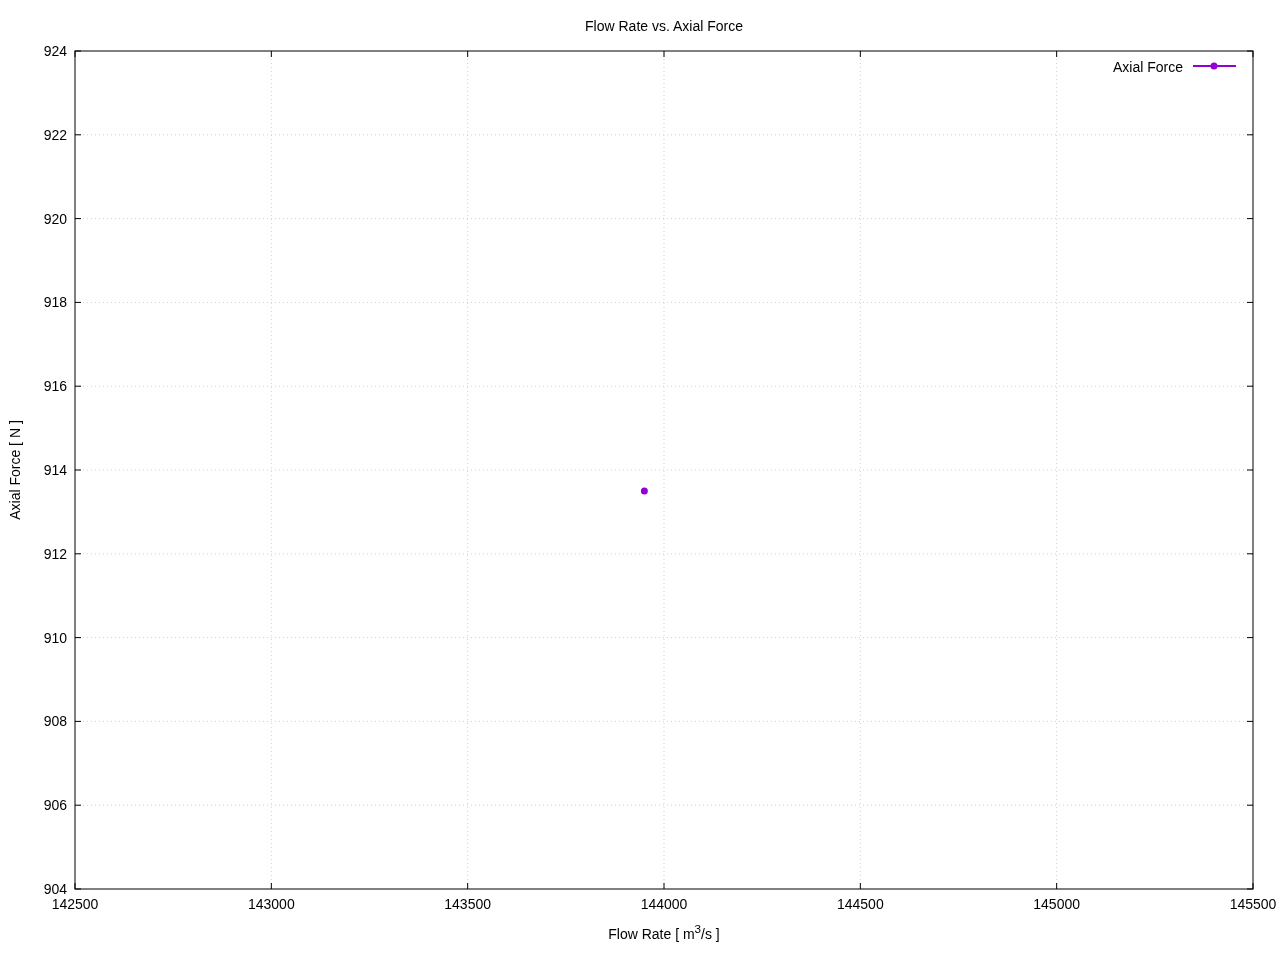 This screenshot has height=960, width=1280. I want to click on axis-label: Flow Rate [ m$^{3}$/s ], so click(664, 932).